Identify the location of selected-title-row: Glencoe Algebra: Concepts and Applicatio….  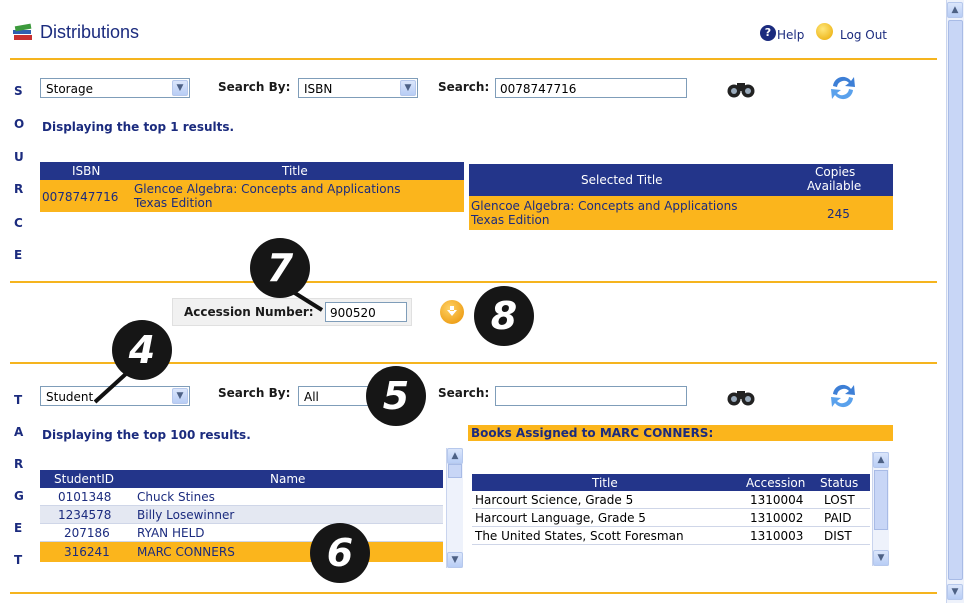
(681, 213).